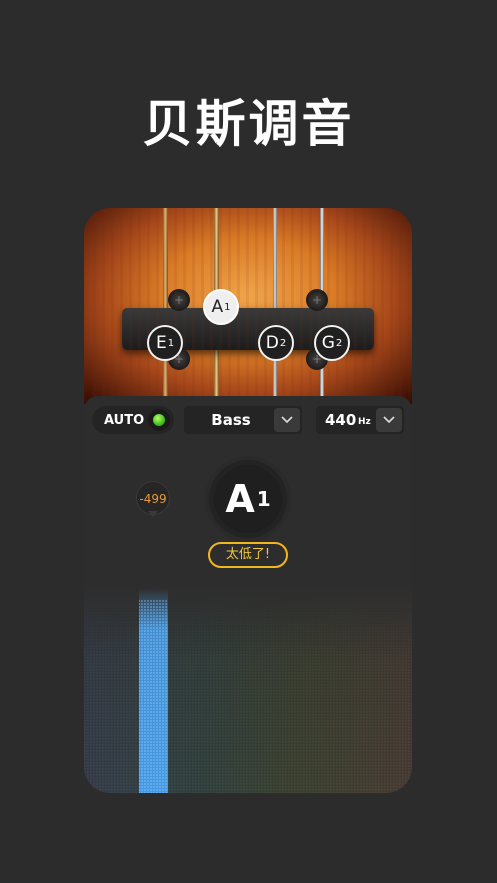 The height and width of the screenshot is (883, 497). I want to click on detected-note-display: A1, so click(248, 499).